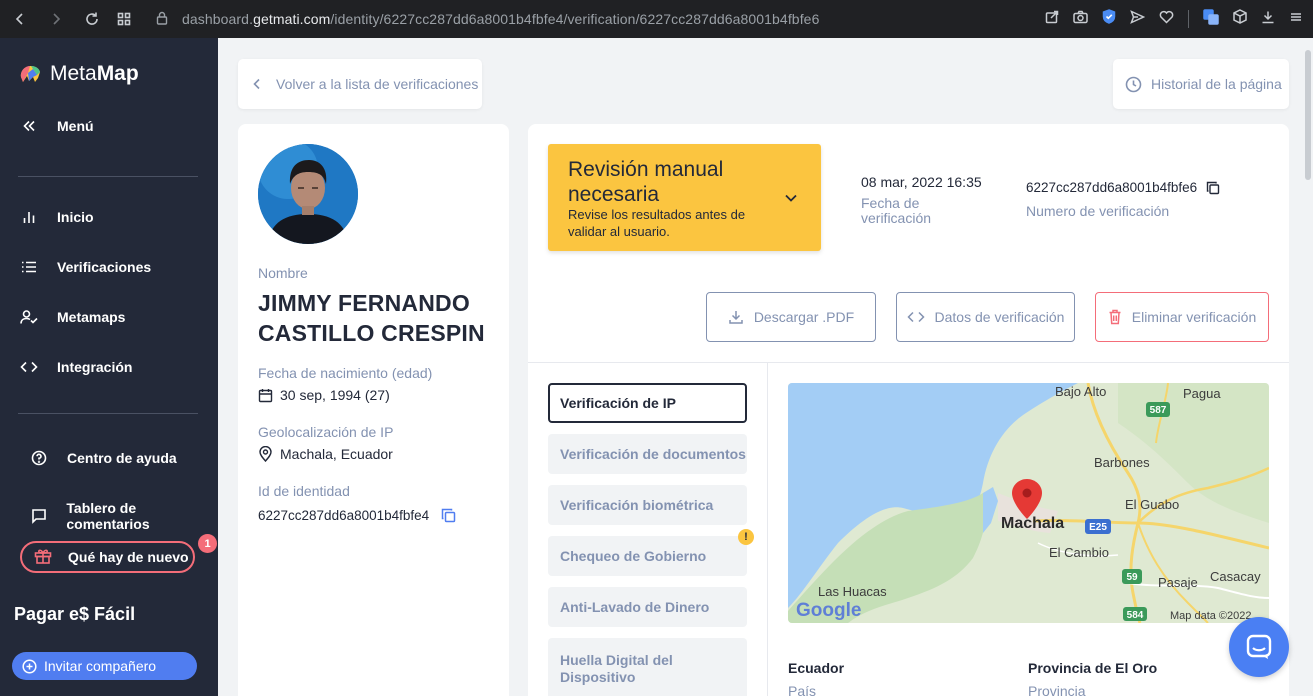 This screenshot has width=1313, height=696. Describe the element at coordinates (344, 515) in the screenshot. I see `identity-id-text: 6227cc287dd6a8001b4fbfe4` at that location.